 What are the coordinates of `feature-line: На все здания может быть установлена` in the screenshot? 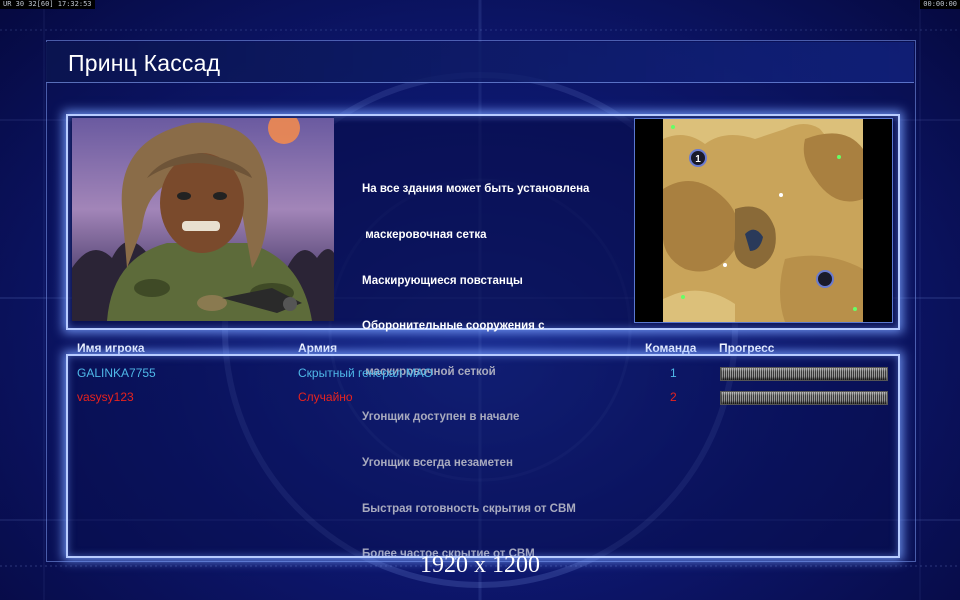 It's located at (476, 189).